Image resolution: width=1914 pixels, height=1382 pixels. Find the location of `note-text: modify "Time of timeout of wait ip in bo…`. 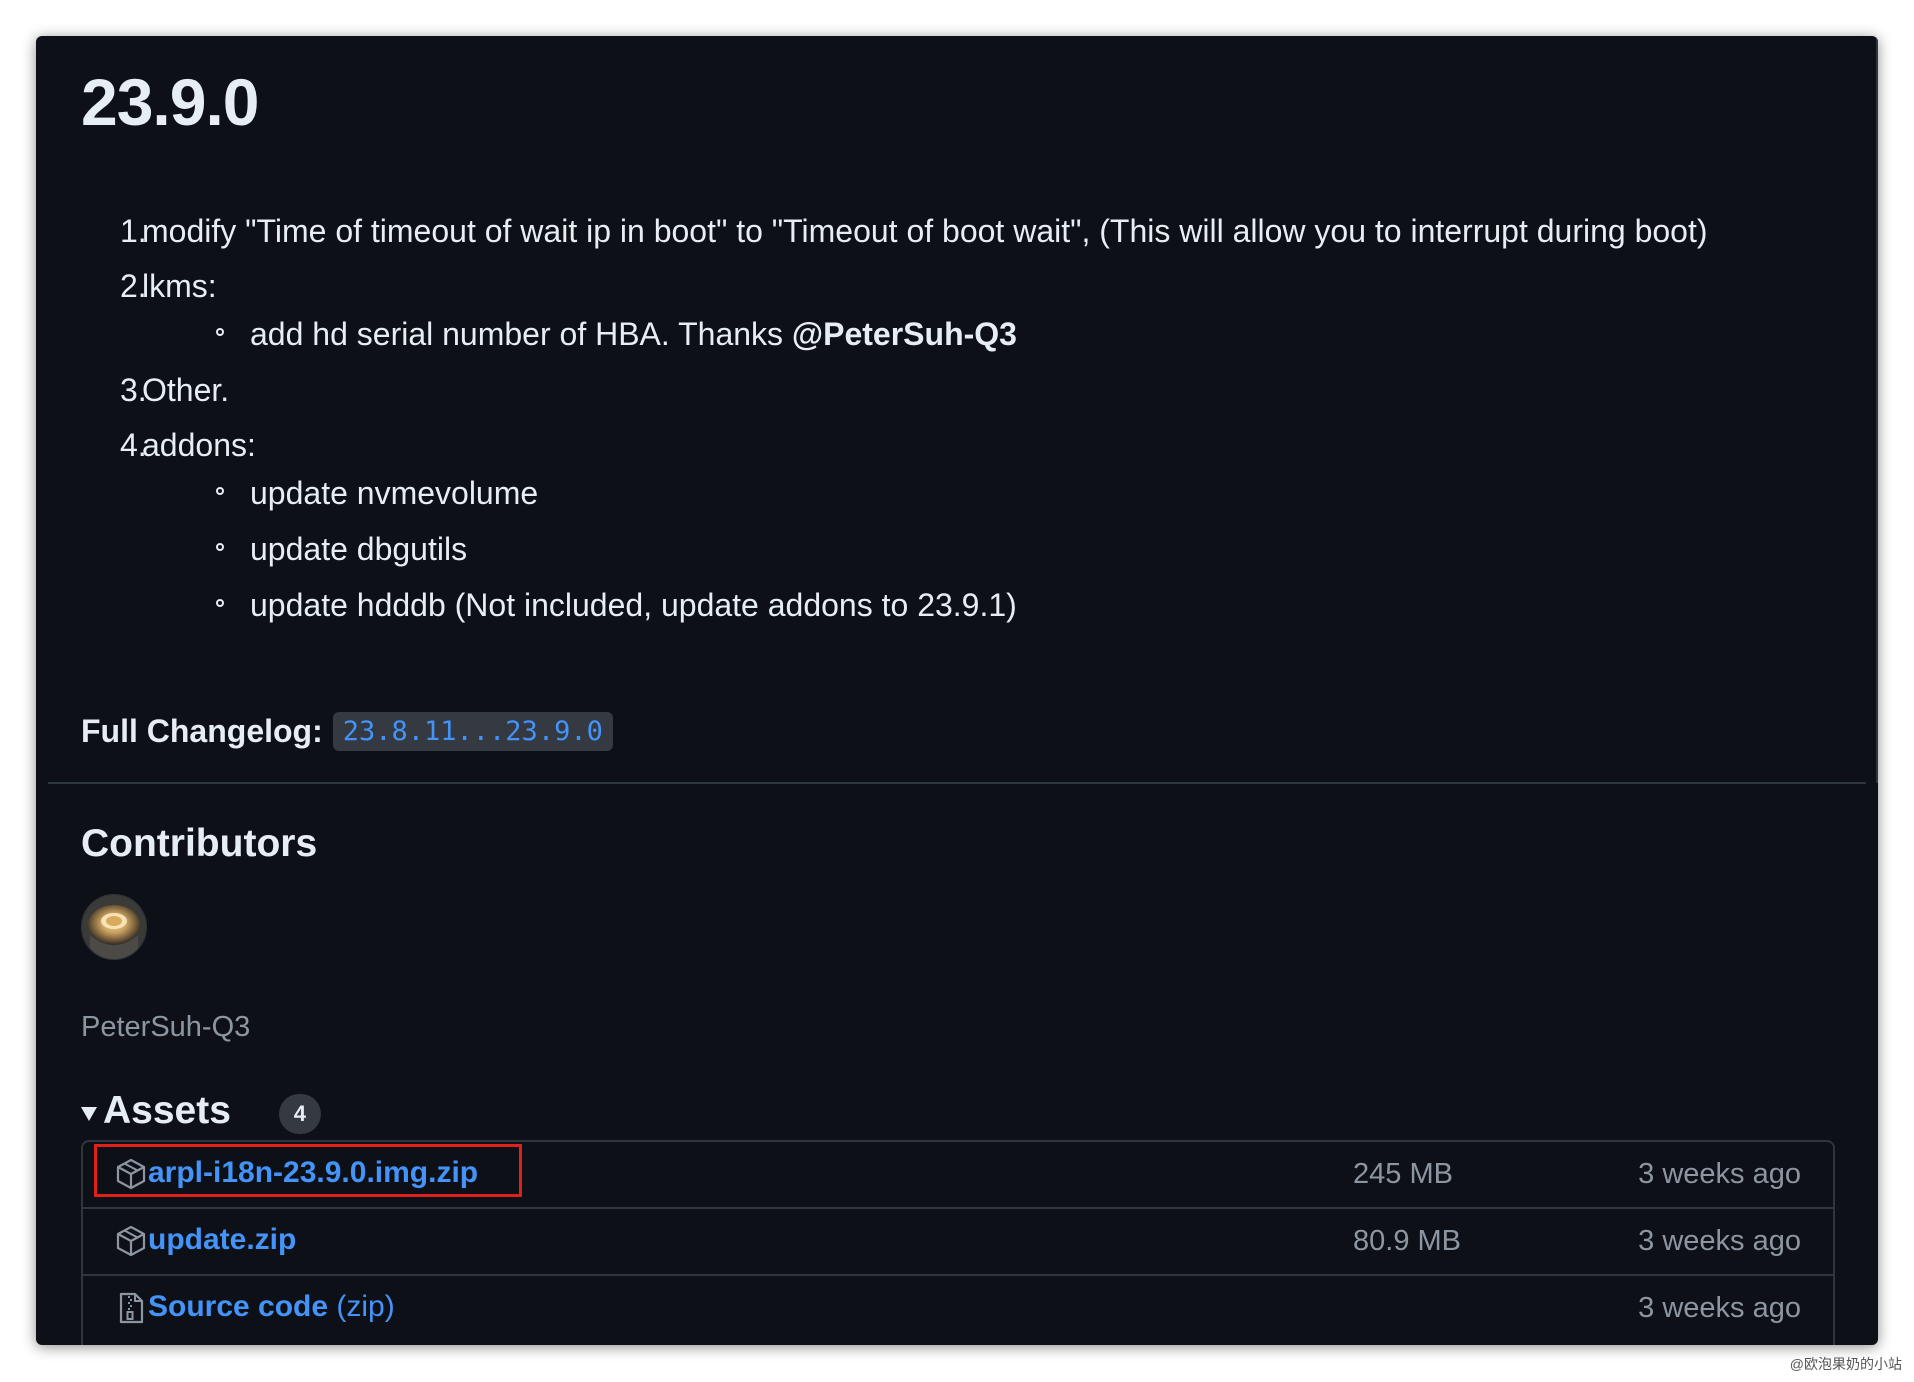

note-text: modify "Time of timeout of wait ip in bo… is located at coordinates (925, 231).